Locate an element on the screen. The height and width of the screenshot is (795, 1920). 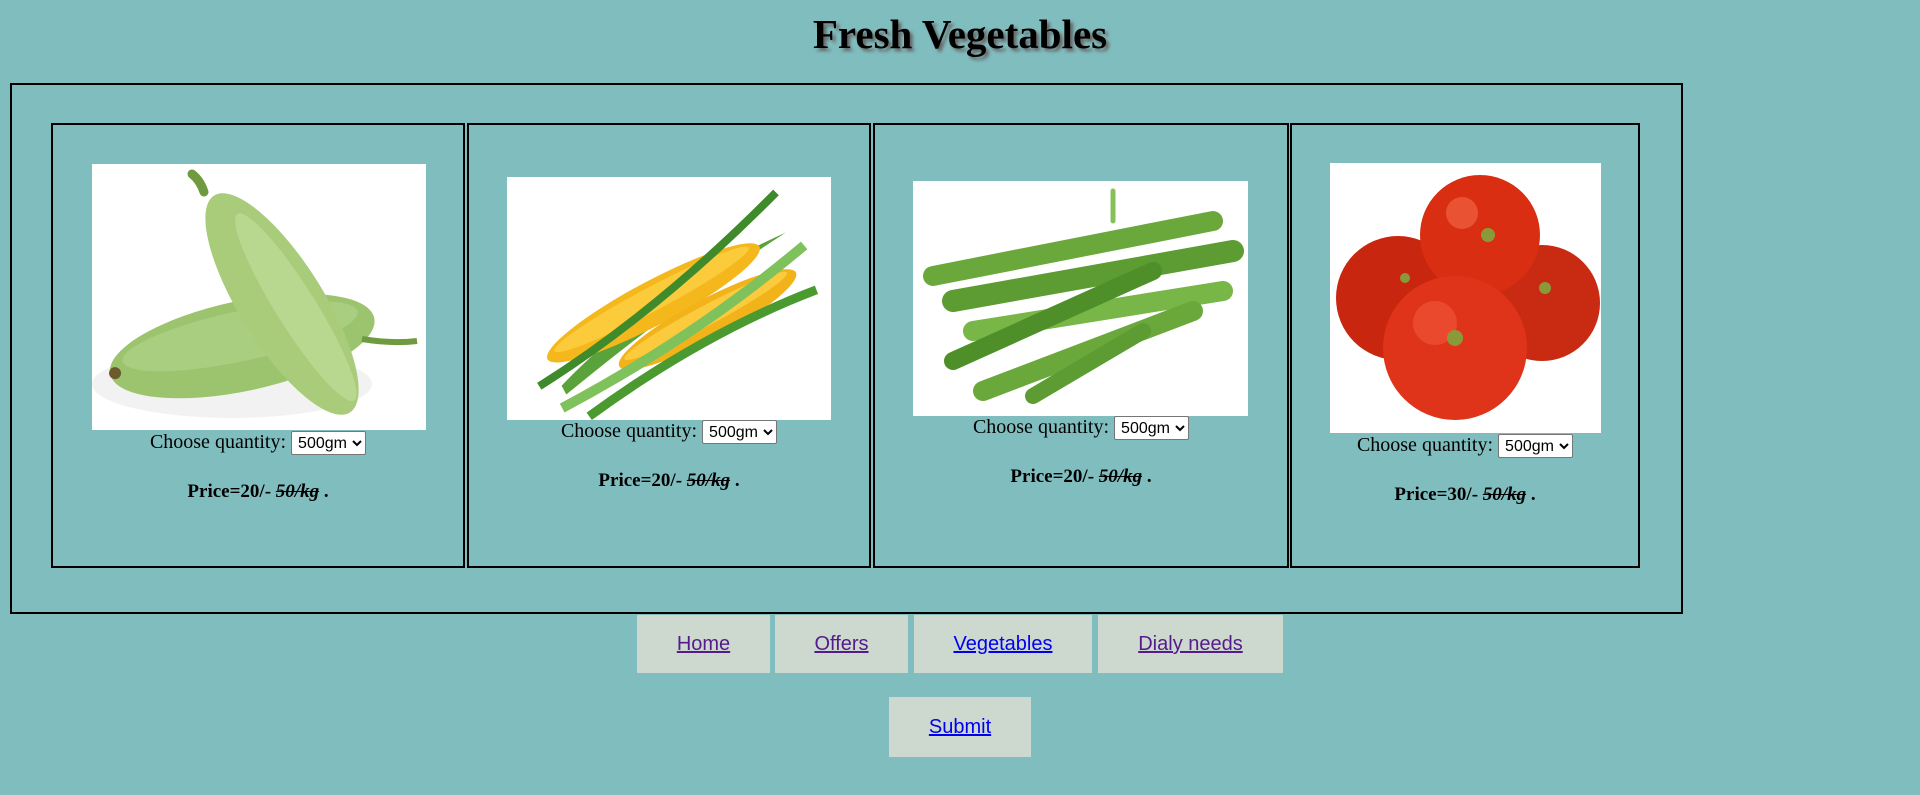
price-text: Price=30/- 50/kg . is located at coordinates (1465, 495).